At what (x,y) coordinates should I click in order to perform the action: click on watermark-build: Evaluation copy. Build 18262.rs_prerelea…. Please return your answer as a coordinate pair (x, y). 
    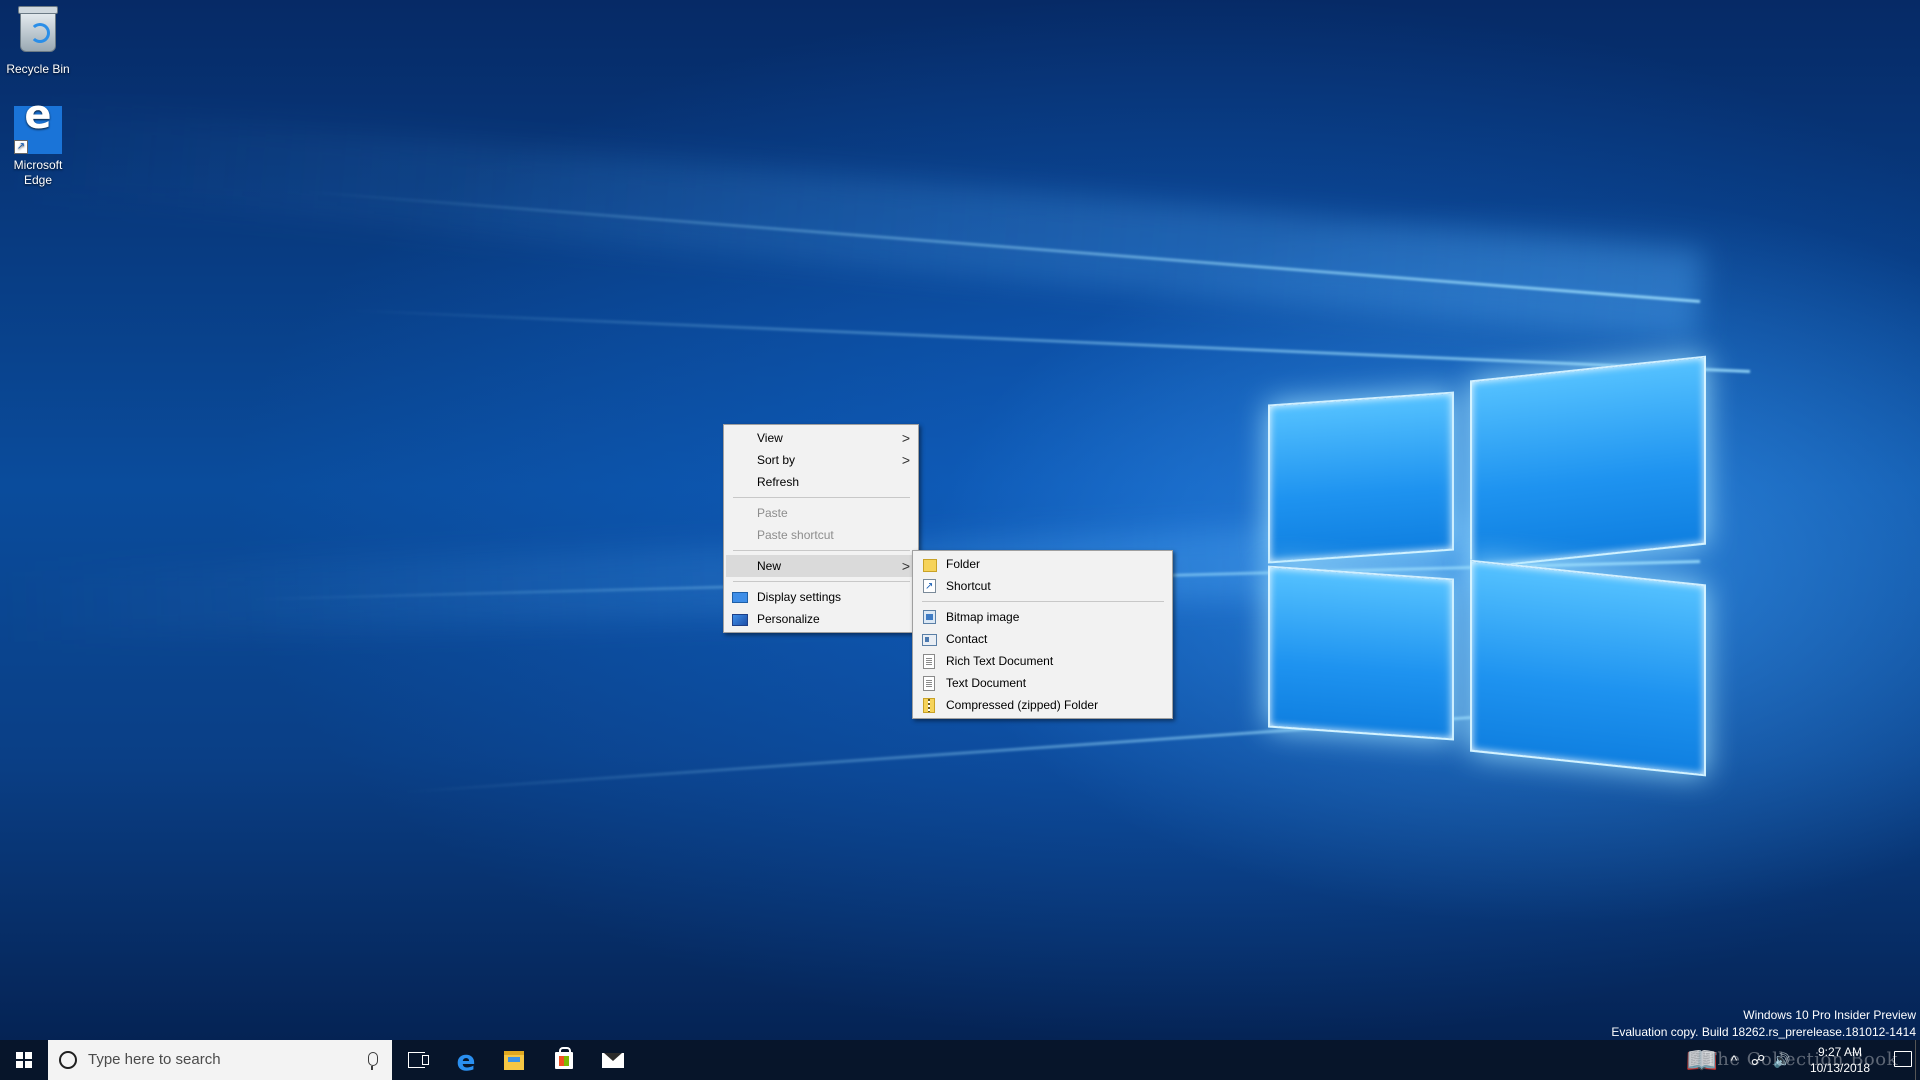
    Looking at the image, I should click on (1763, 1032).